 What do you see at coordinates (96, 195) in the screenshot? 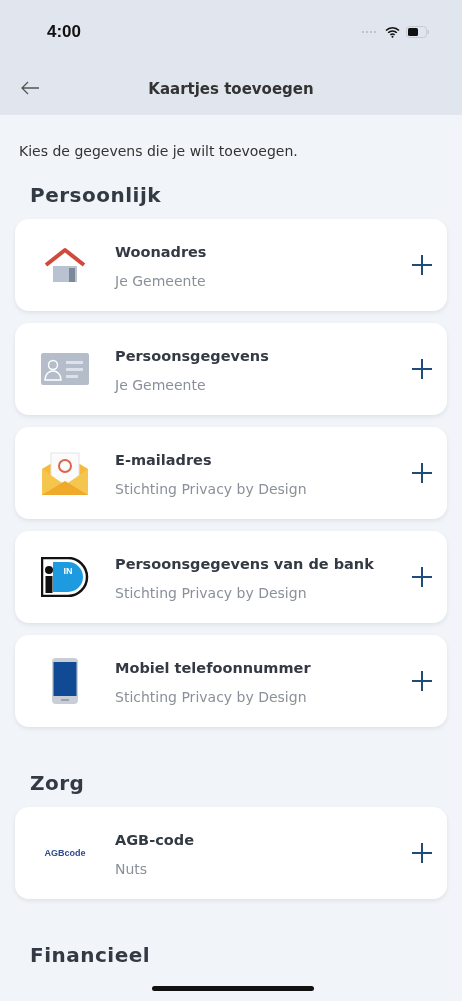
I see `section-title: Persoonlijk` at bounding box center [96, 195].